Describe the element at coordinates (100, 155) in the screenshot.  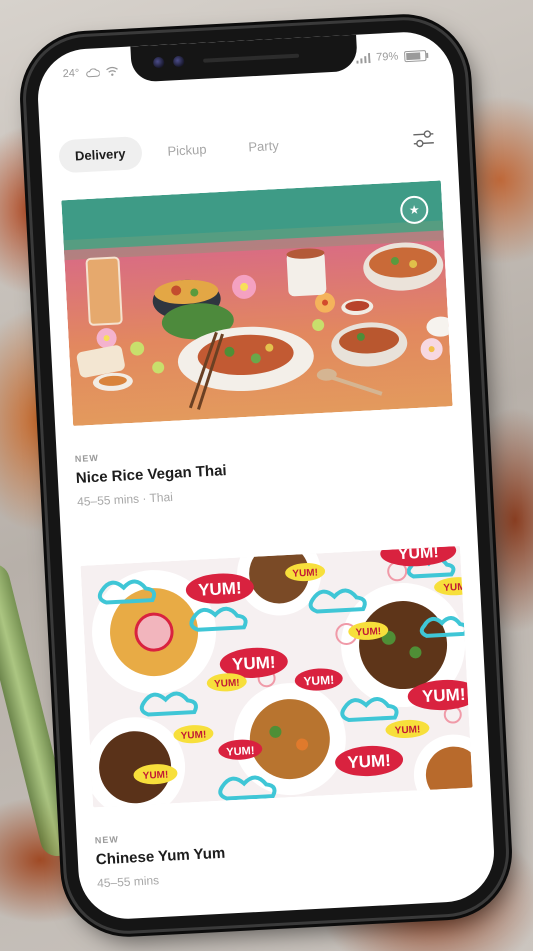
I see `tab-delivery: Delivery` at that location.